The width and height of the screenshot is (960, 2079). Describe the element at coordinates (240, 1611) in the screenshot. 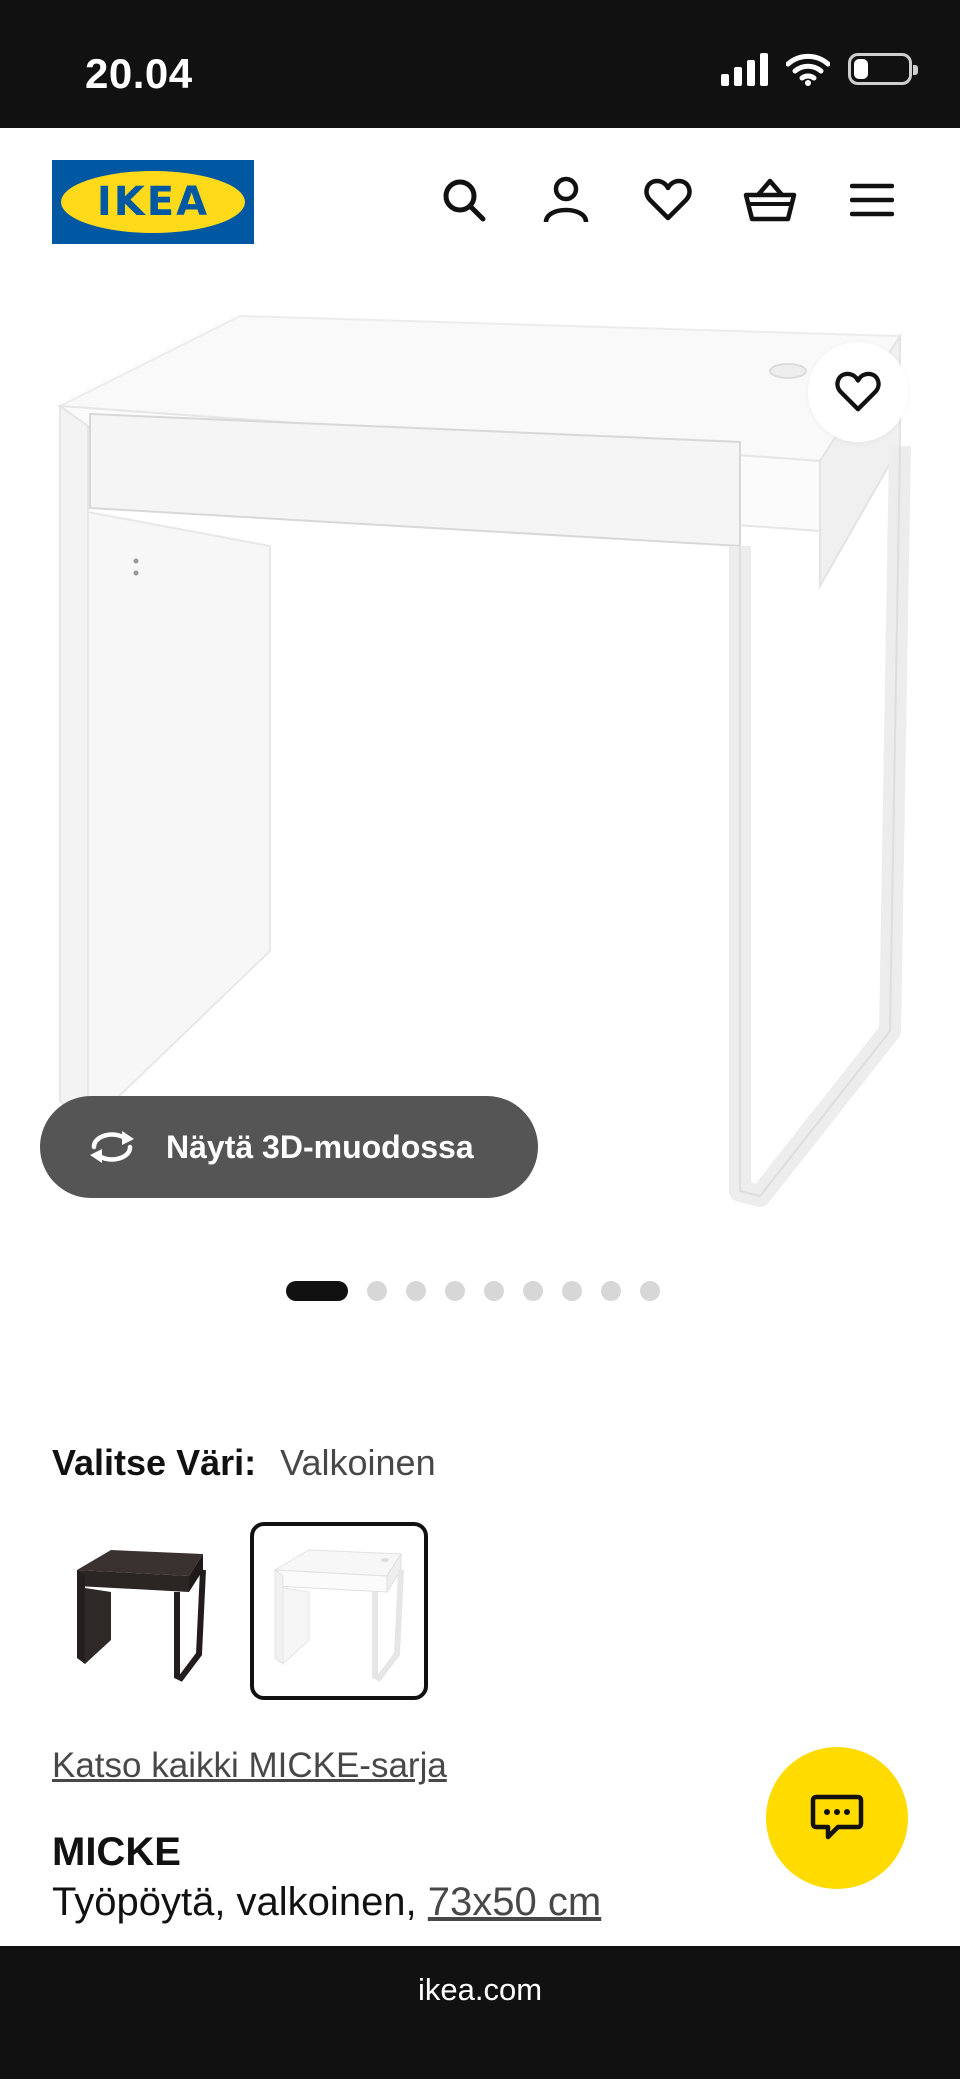

I see `color-swatches` at that location.